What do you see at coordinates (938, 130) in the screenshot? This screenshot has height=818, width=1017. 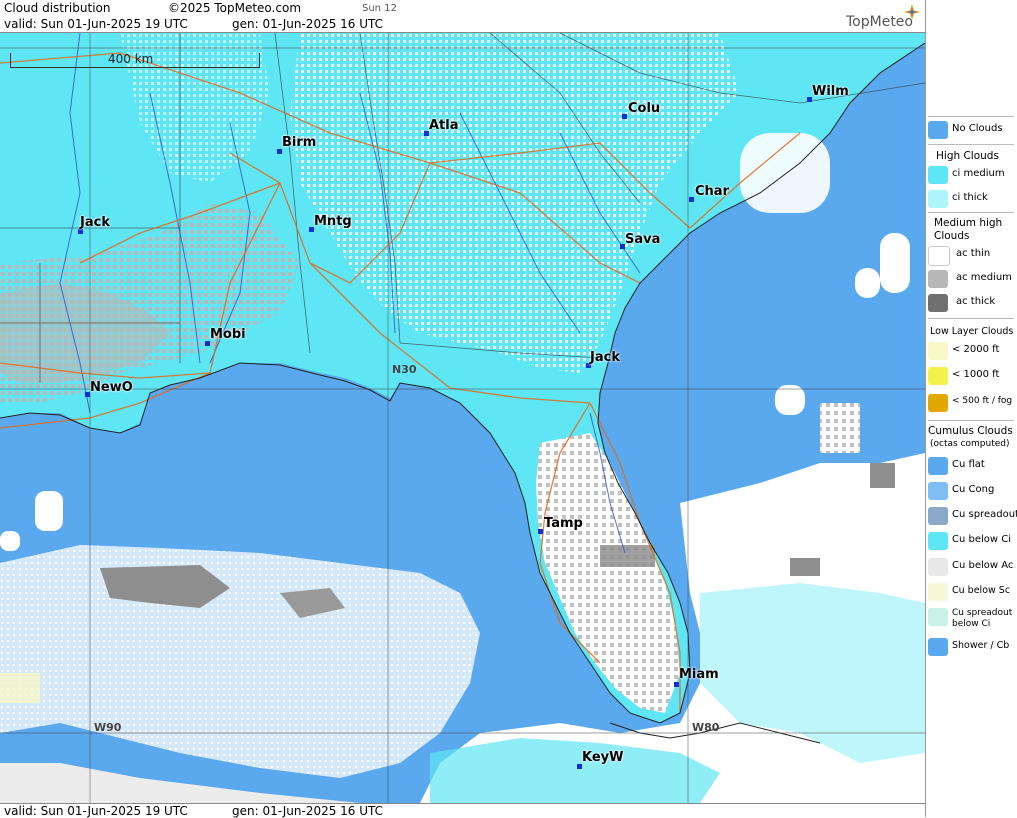 I see `no-clouds-swatch` at bounding box center [938, 130].